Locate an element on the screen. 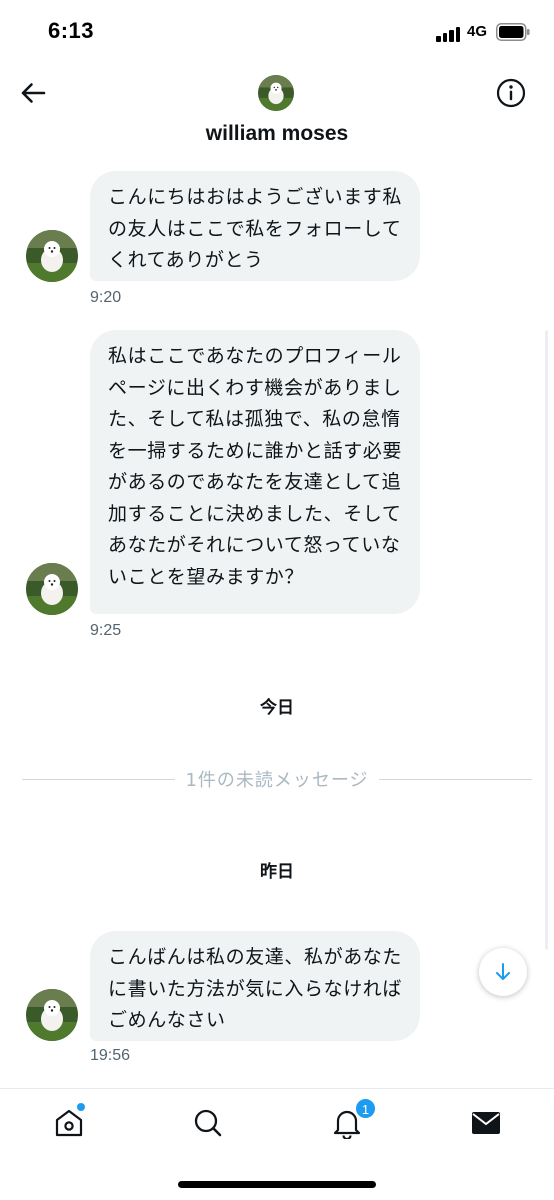 This screenshot has height=1200, width=554. tab-messages is located at coordinates (486, 1123).